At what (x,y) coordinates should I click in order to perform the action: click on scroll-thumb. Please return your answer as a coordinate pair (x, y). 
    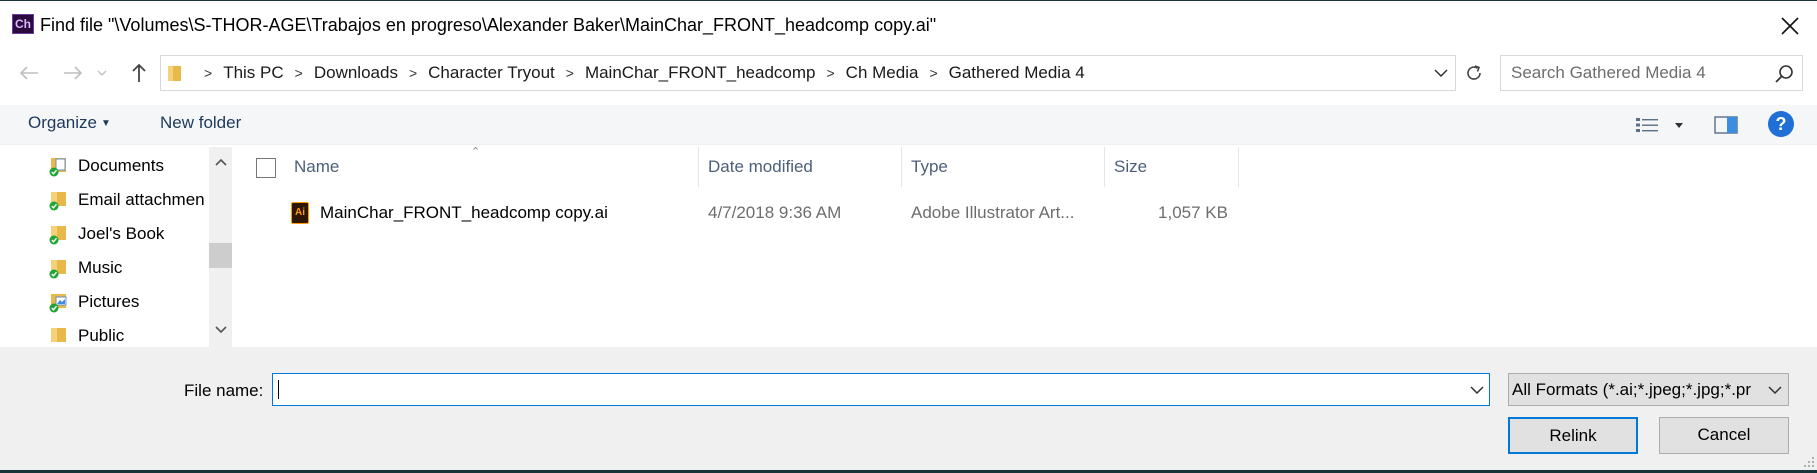
    Looking at the image, I should click on (220, 255).